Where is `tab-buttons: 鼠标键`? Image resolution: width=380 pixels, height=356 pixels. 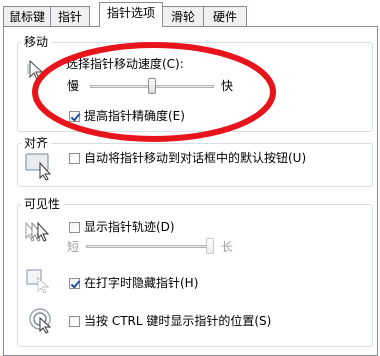 tab-buttons: 鼠标键 is located at coordinates (27, 16).